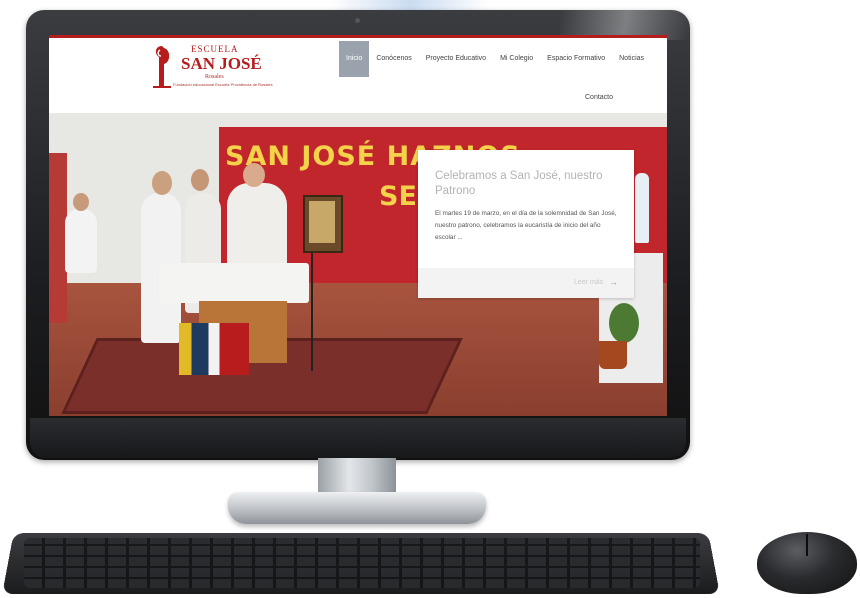 Image resolution: width=860 pixels, height=598 pixels. I want to click on hero-altar, so click(234, 283).